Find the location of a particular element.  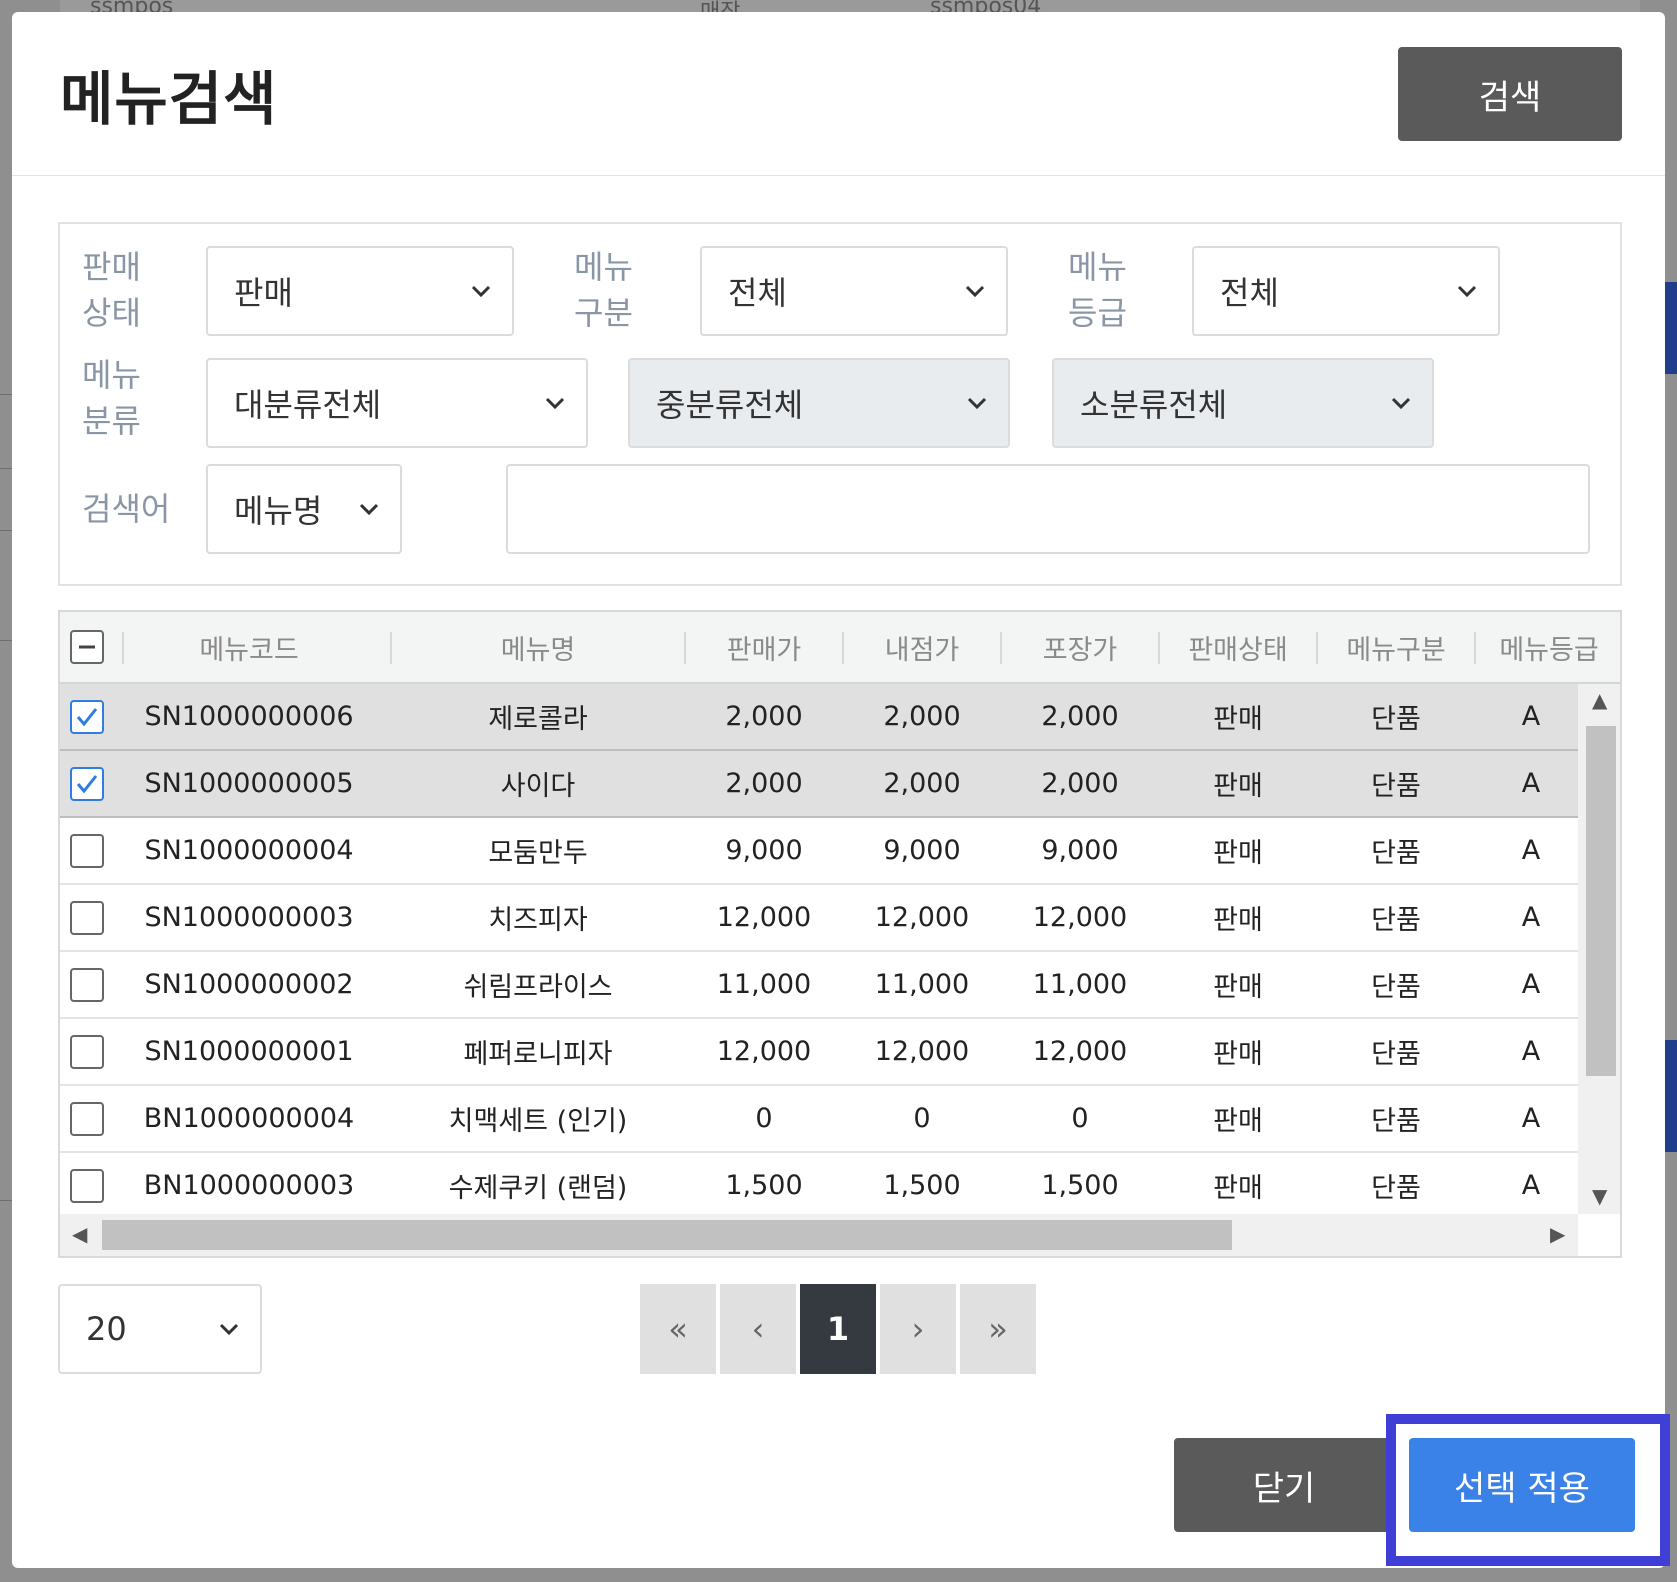

header-menu-name: 메뉴명 is located at coordinates (538, 647).